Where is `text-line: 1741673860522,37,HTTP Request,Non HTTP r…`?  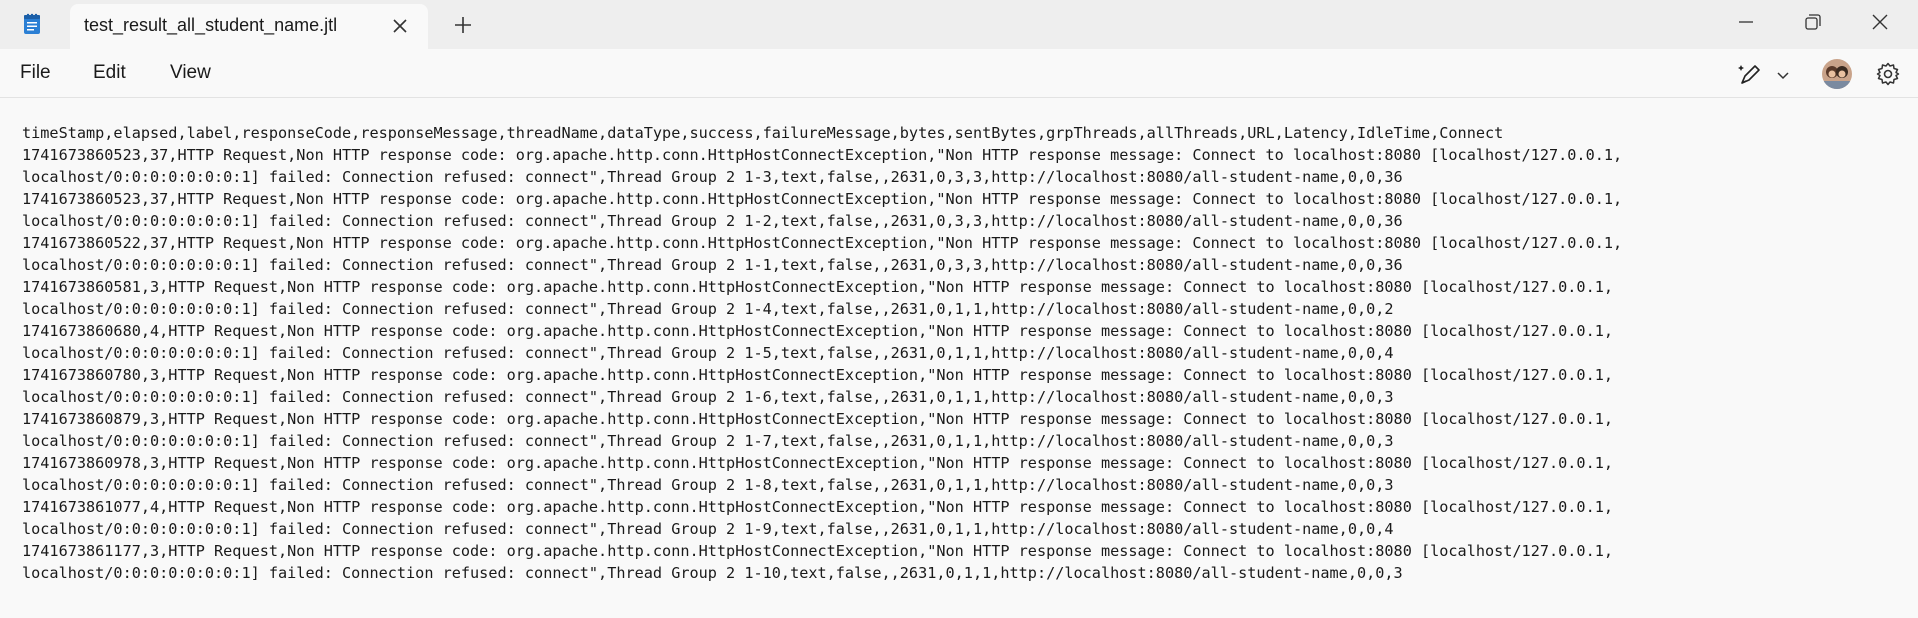
text-line: 1741673860522,37,HTTP Request,Non HTTP r… is located at coordinates (822, 243).